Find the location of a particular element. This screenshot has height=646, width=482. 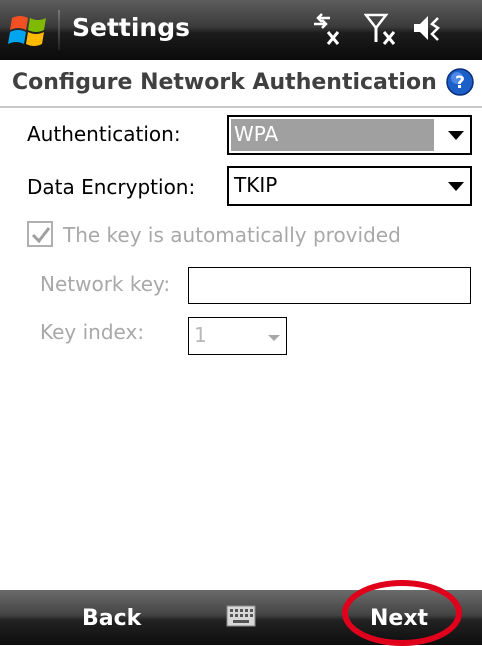

auto-key-checkbox is located at coordinates (40, 234).